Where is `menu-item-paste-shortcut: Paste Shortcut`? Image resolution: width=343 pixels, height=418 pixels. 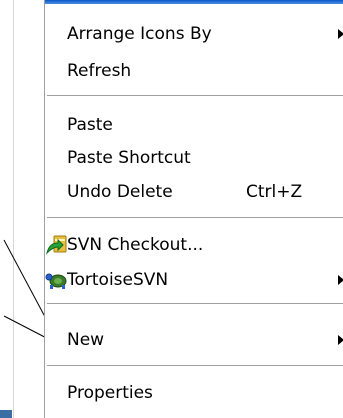 menu-item-paste-shortcut: Paste Shortcut is located at coordinates (194, 158).